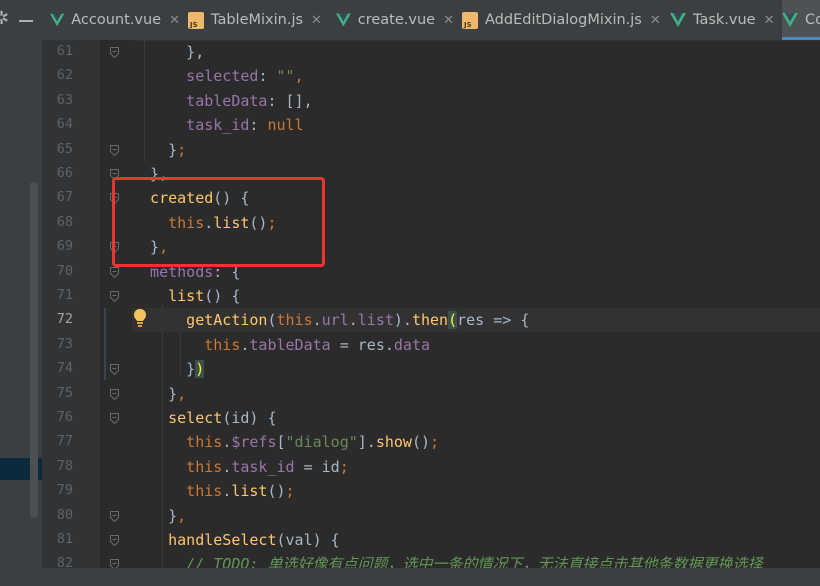 Image resolution: width=820 pixels, height=586 pixels. Describe the element at coordinates (71, 222) in the screenshot. I see `line-number: 68` at that location.